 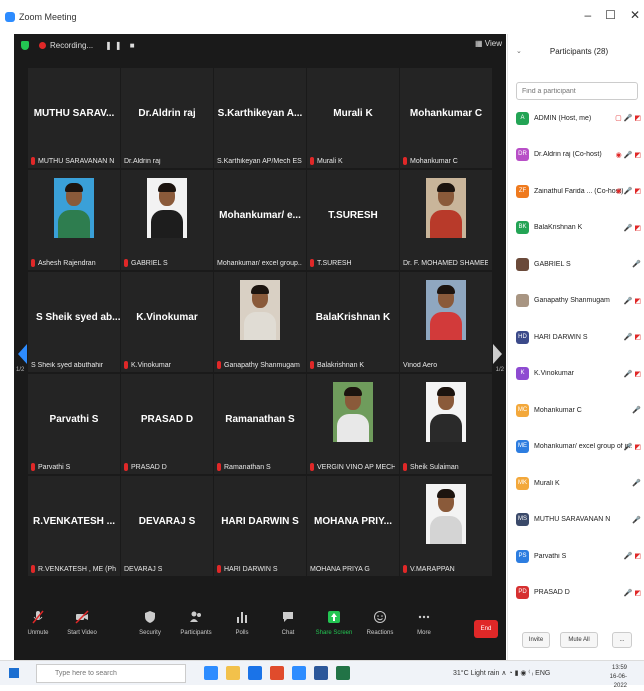 What do you see at coordinates (576, 374) in the screenshot?
I see `participant-list-item: K K.Vinokumar 🎤 ◩` at bounding box center [576, 374].